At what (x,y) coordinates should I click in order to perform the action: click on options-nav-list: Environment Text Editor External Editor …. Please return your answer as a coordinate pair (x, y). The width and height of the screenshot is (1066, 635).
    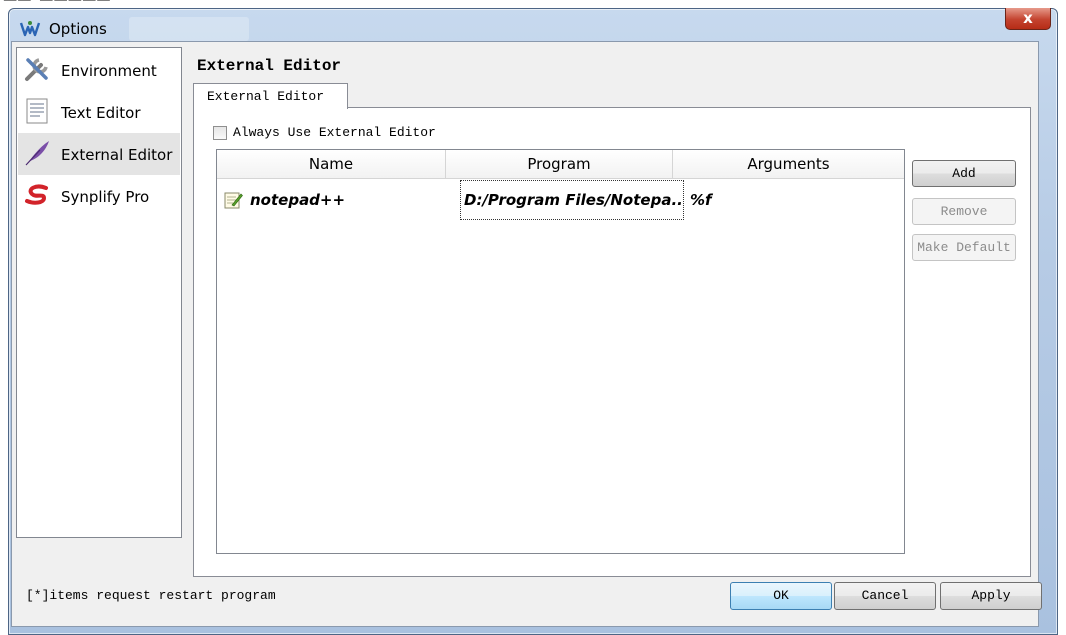
    Looking at the image, I should click on (99, 292).